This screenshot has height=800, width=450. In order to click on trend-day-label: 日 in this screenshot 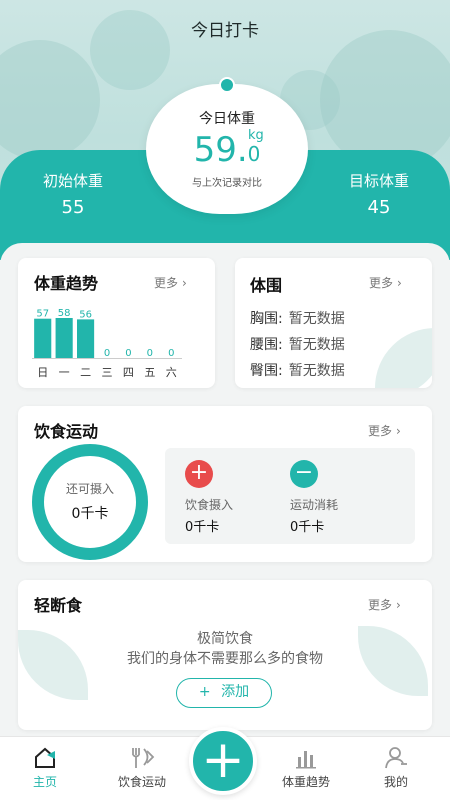, I will do `click(42, 372)`.